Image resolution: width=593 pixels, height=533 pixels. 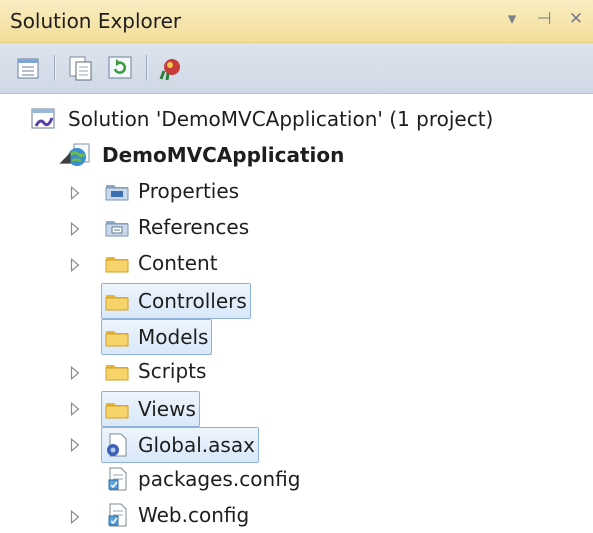 I want to click on tree-item-label: Content, so click(x=178, y=263).